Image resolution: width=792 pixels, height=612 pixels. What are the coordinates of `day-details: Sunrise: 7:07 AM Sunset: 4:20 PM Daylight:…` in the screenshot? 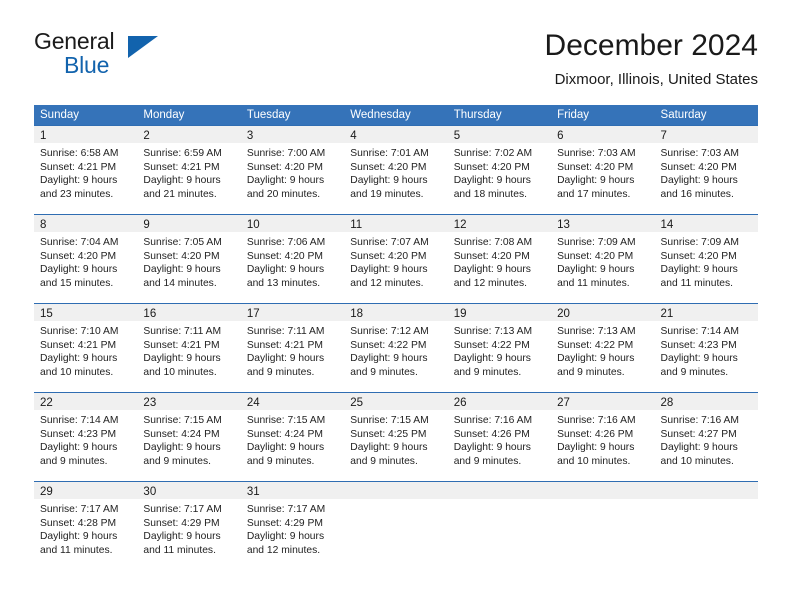 It's located at (395, 261).